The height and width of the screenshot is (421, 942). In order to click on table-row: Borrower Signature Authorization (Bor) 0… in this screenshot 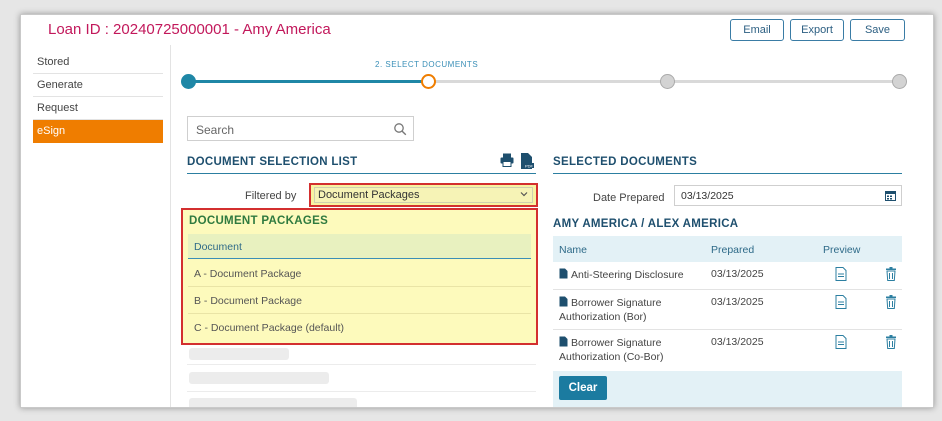, I will do `click(727, 310)`.